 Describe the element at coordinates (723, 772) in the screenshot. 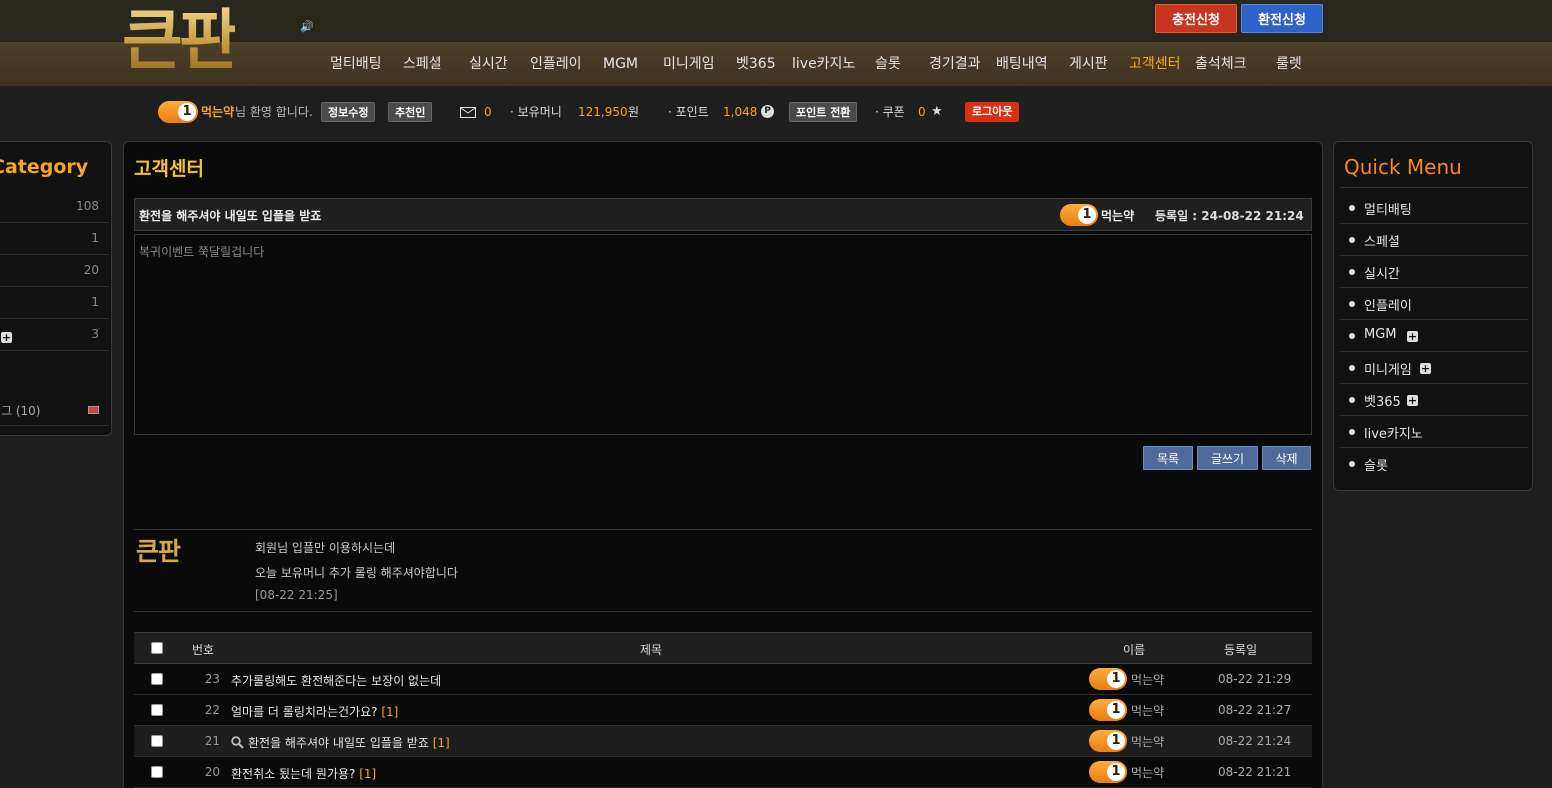

I see `table-row: 20 환전취소 됬는데 뭔가용? [1] 1 먹는약 08-22 21:21` at that location.